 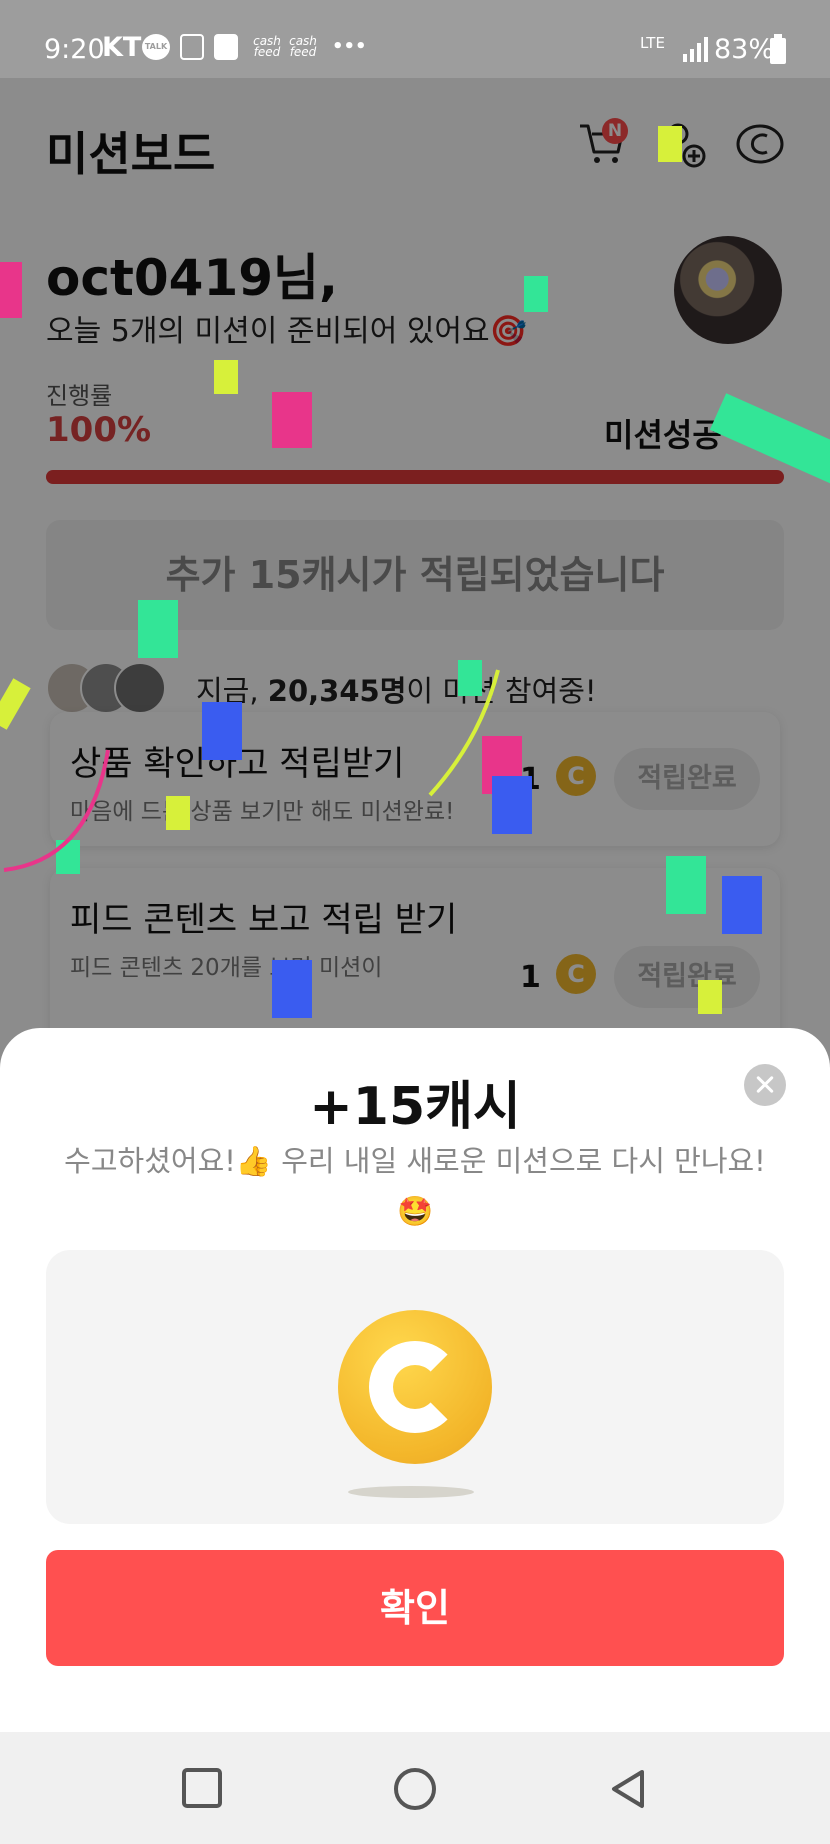 I want to click on coin-c-mark, so click(x=415, y=1387).